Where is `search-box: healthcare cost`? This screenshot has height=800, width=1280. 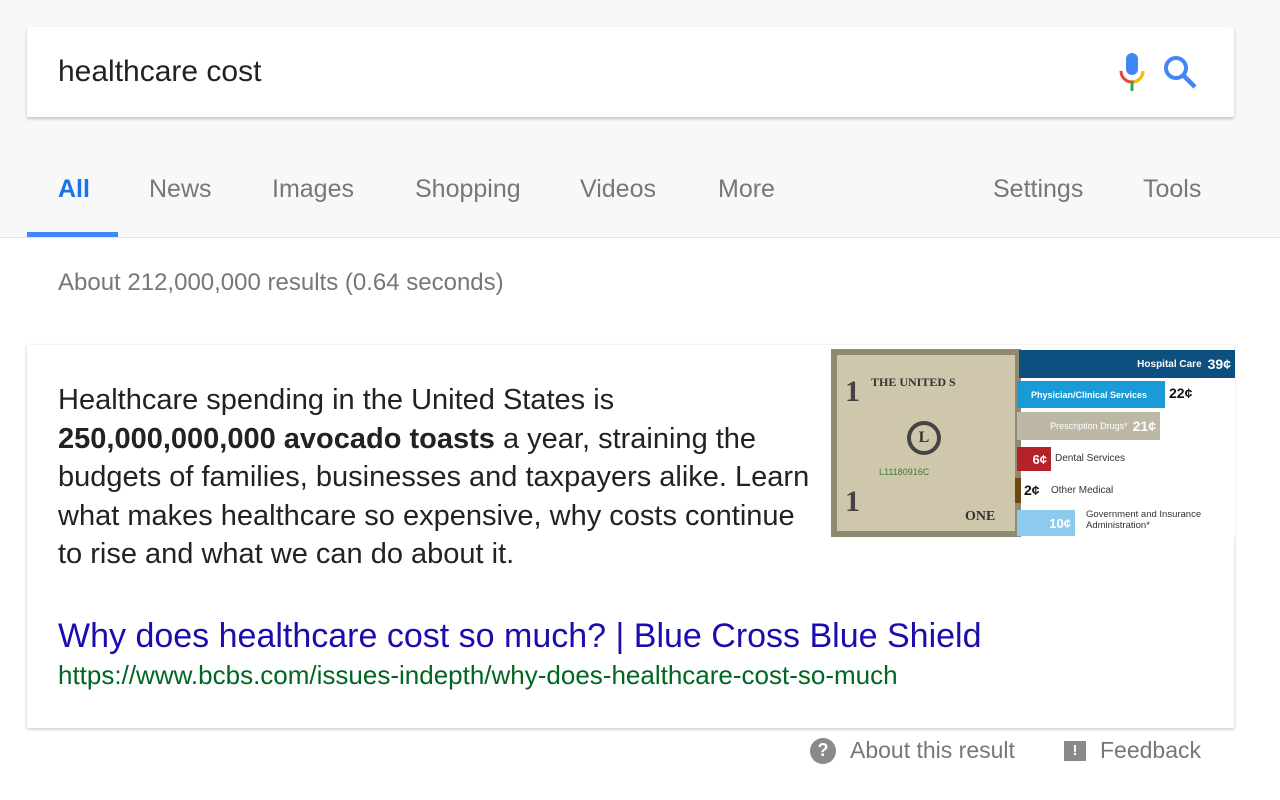
search-box: healthcare cost is located at coordinates (630, 72).